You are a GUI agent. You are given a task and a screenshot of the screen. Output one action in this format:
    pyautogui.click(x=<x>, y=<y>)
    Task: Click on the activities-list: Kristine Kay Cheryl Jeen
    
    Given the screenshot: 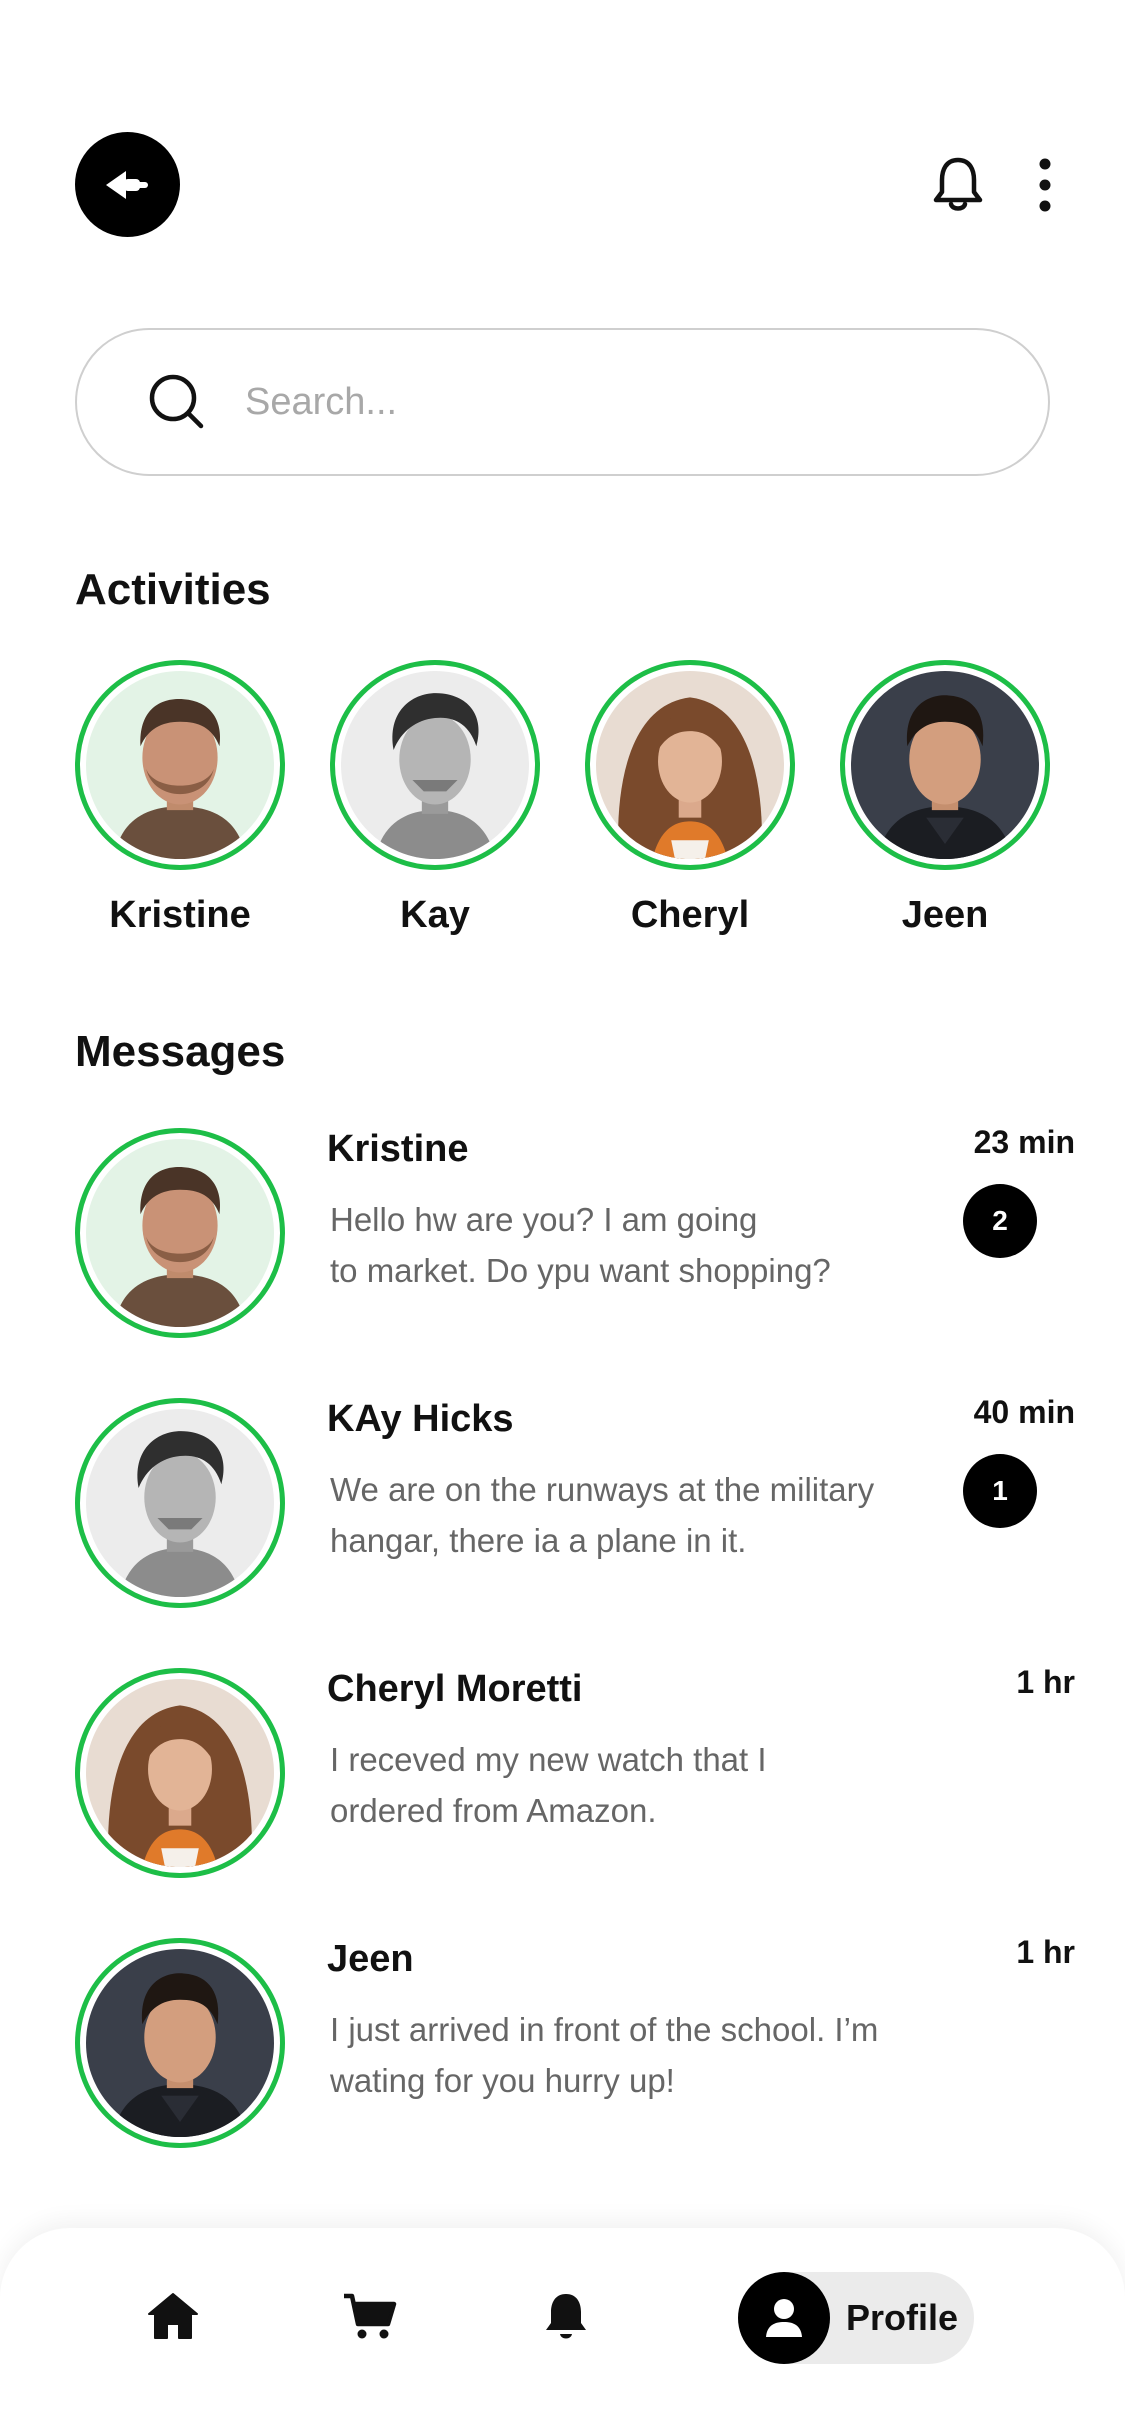 What is the action you would take?
    pyautogui.click(x=562, y=805)
    